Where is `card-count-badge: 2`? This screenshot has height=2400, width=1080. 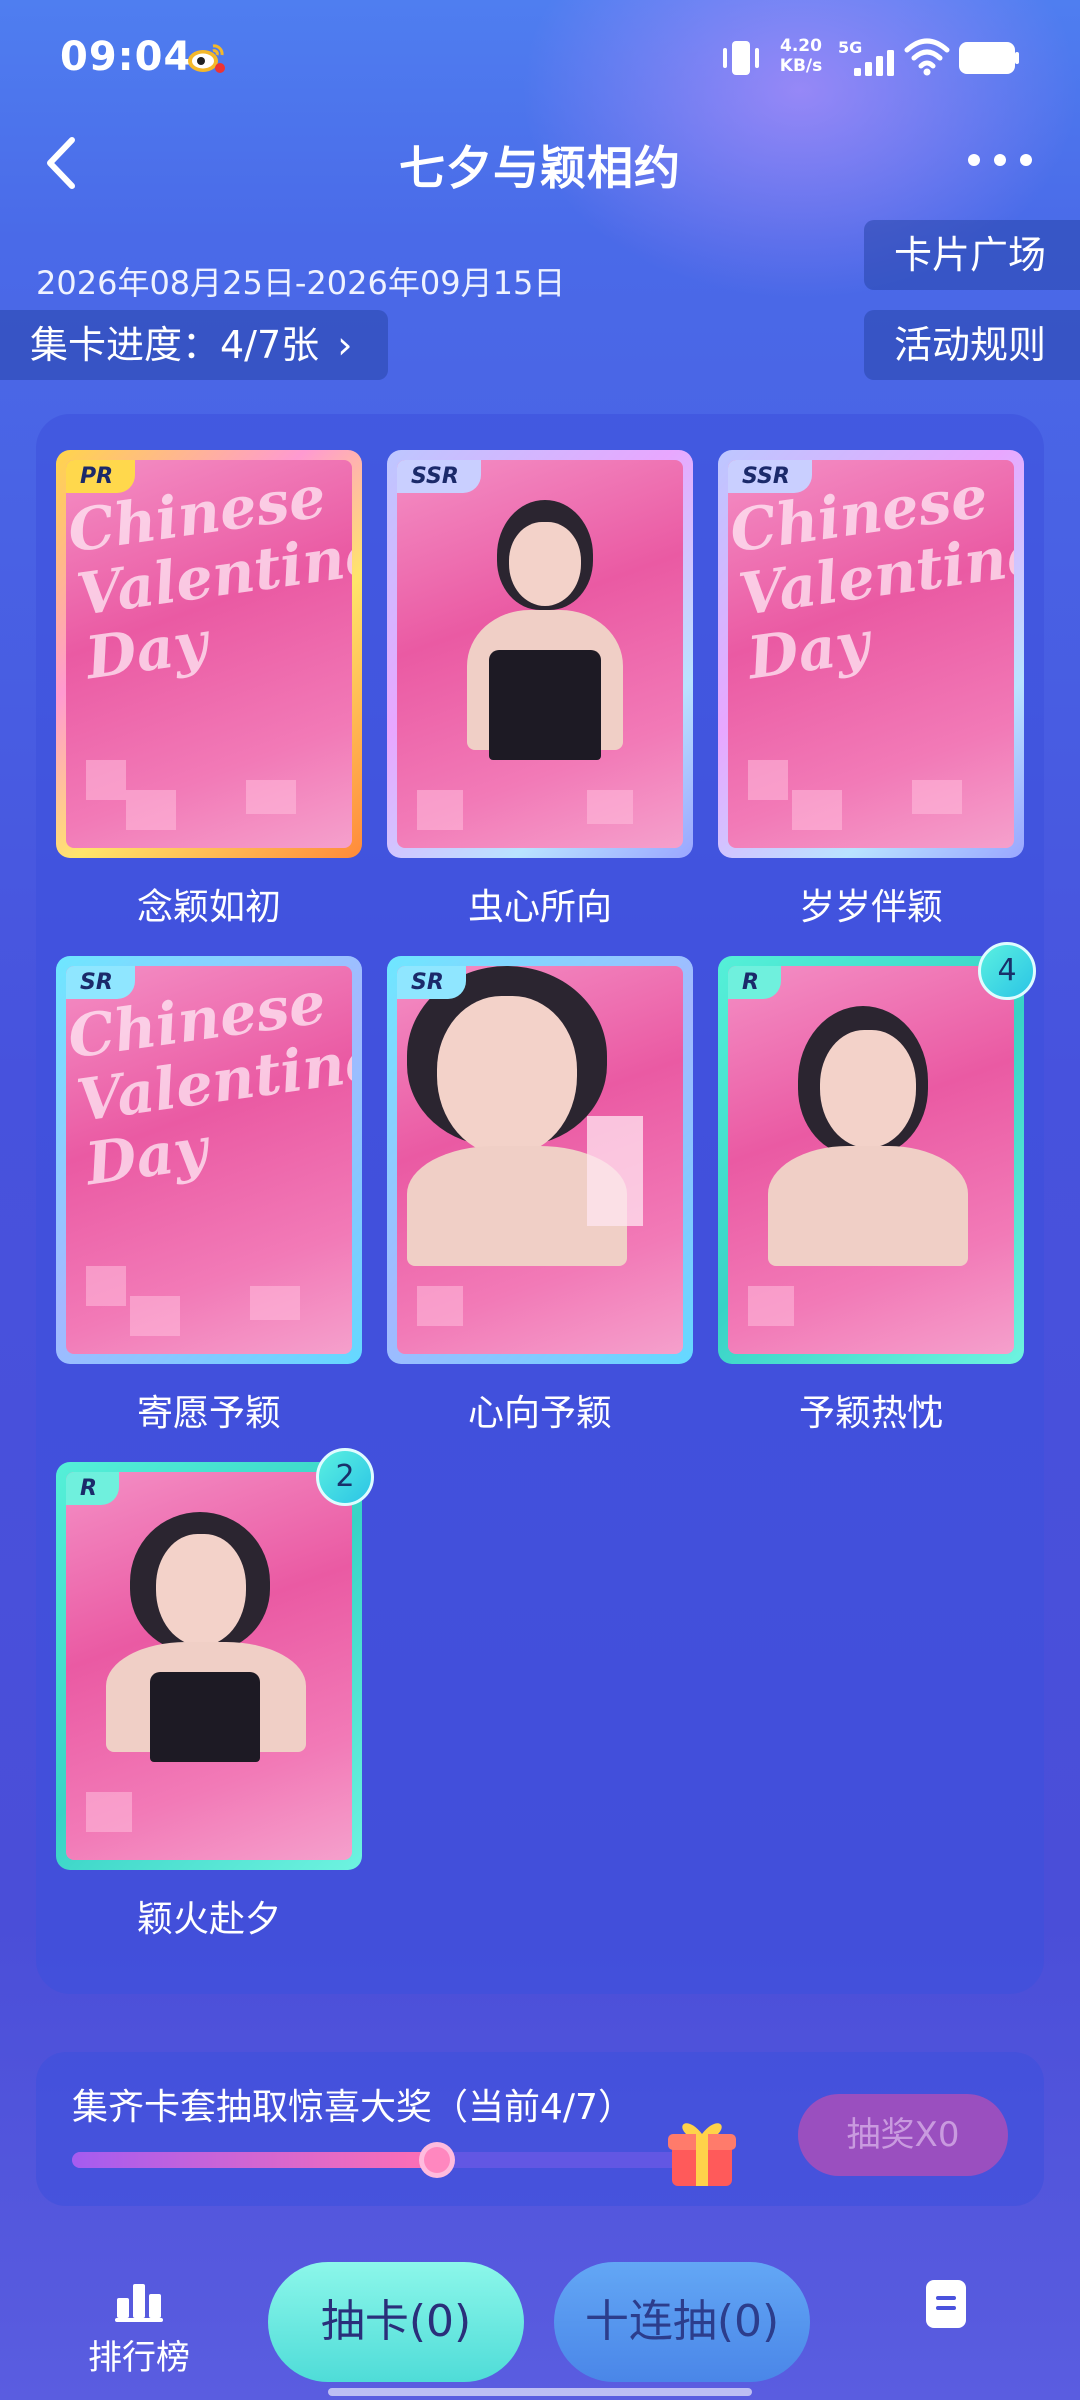 card-count-badge: 2 is located at coordinates (345, 1477).